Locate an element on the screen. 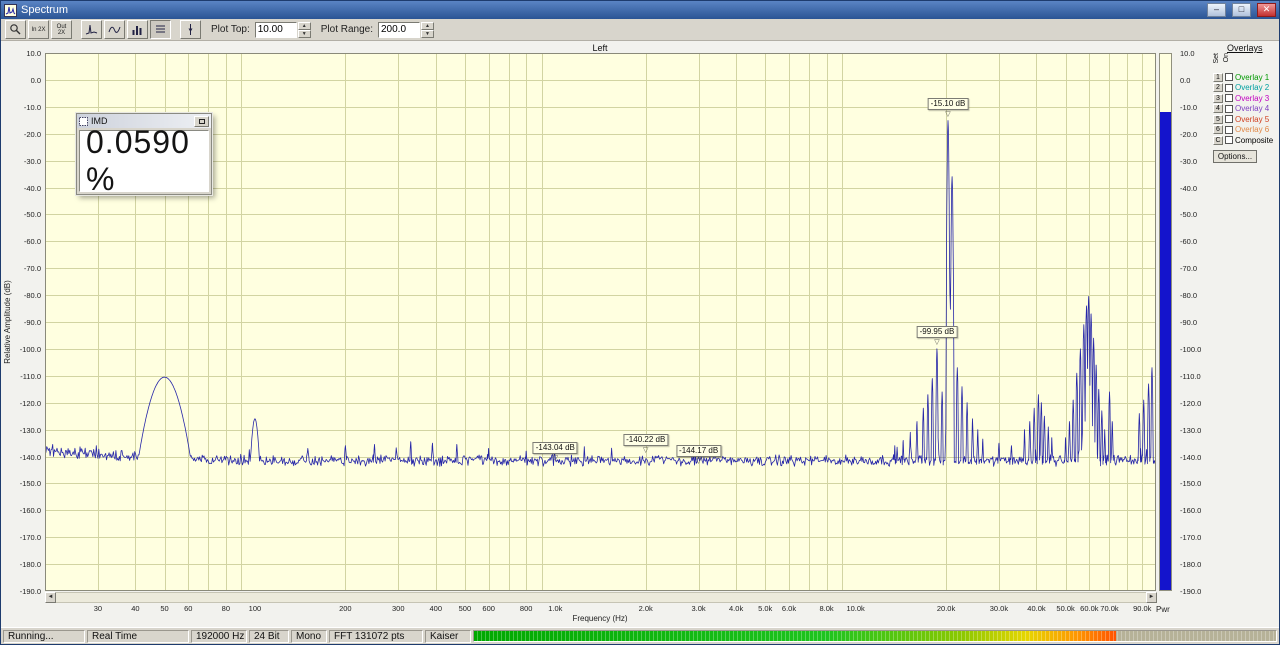  smooth-curve-icon is located at coordinates (114, 29).